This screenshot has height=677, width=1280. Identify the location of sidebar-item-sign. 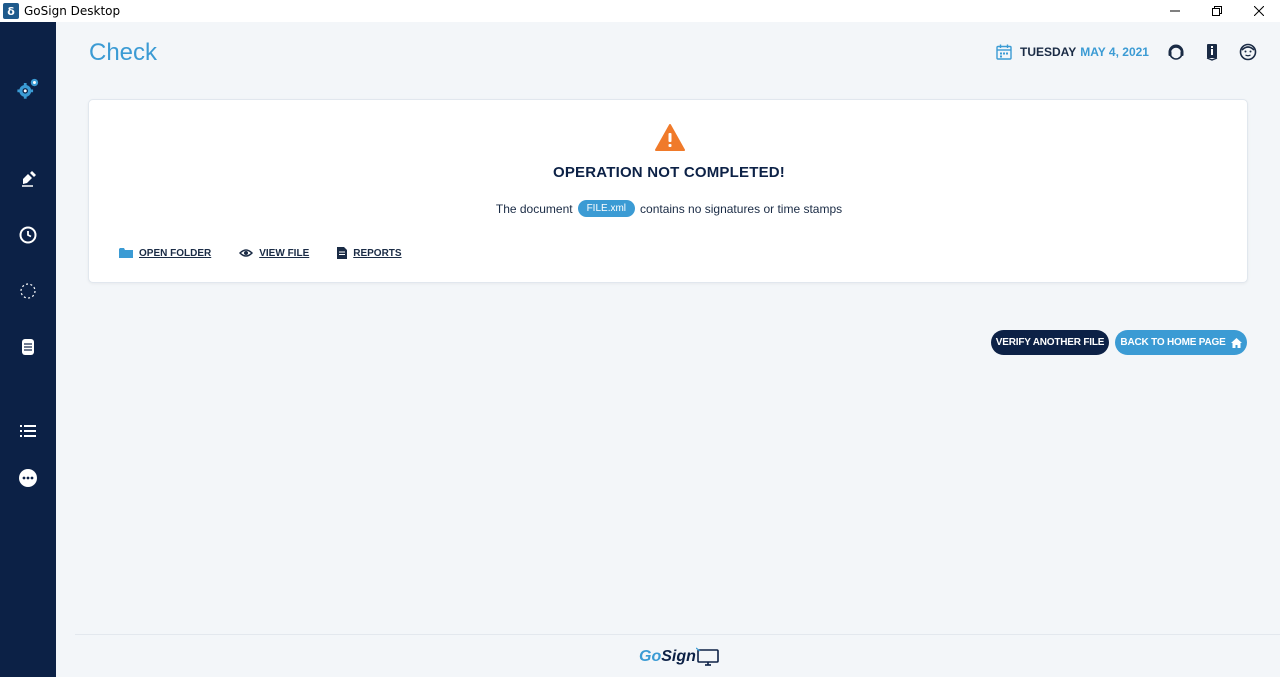
(28, 179).